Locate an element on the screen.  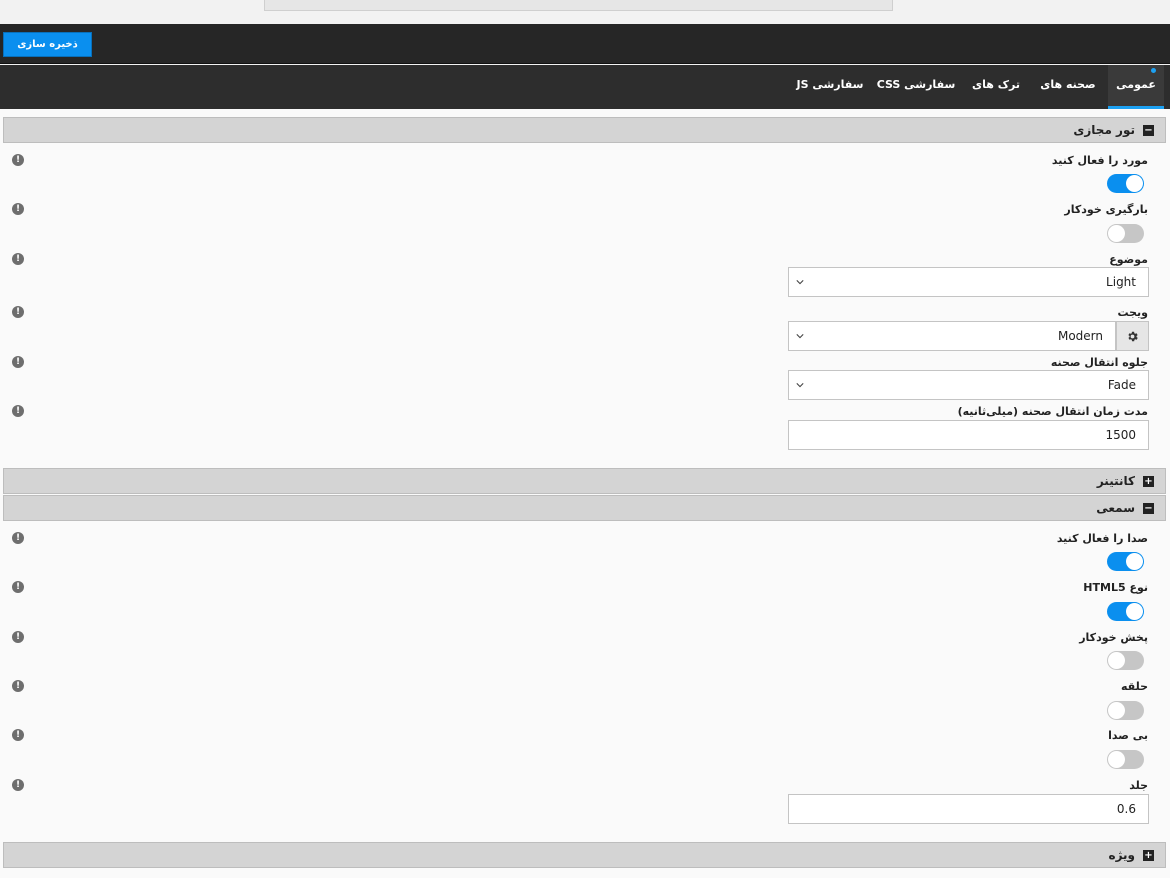
theme-select: Light is located at coordinates (968, 282).